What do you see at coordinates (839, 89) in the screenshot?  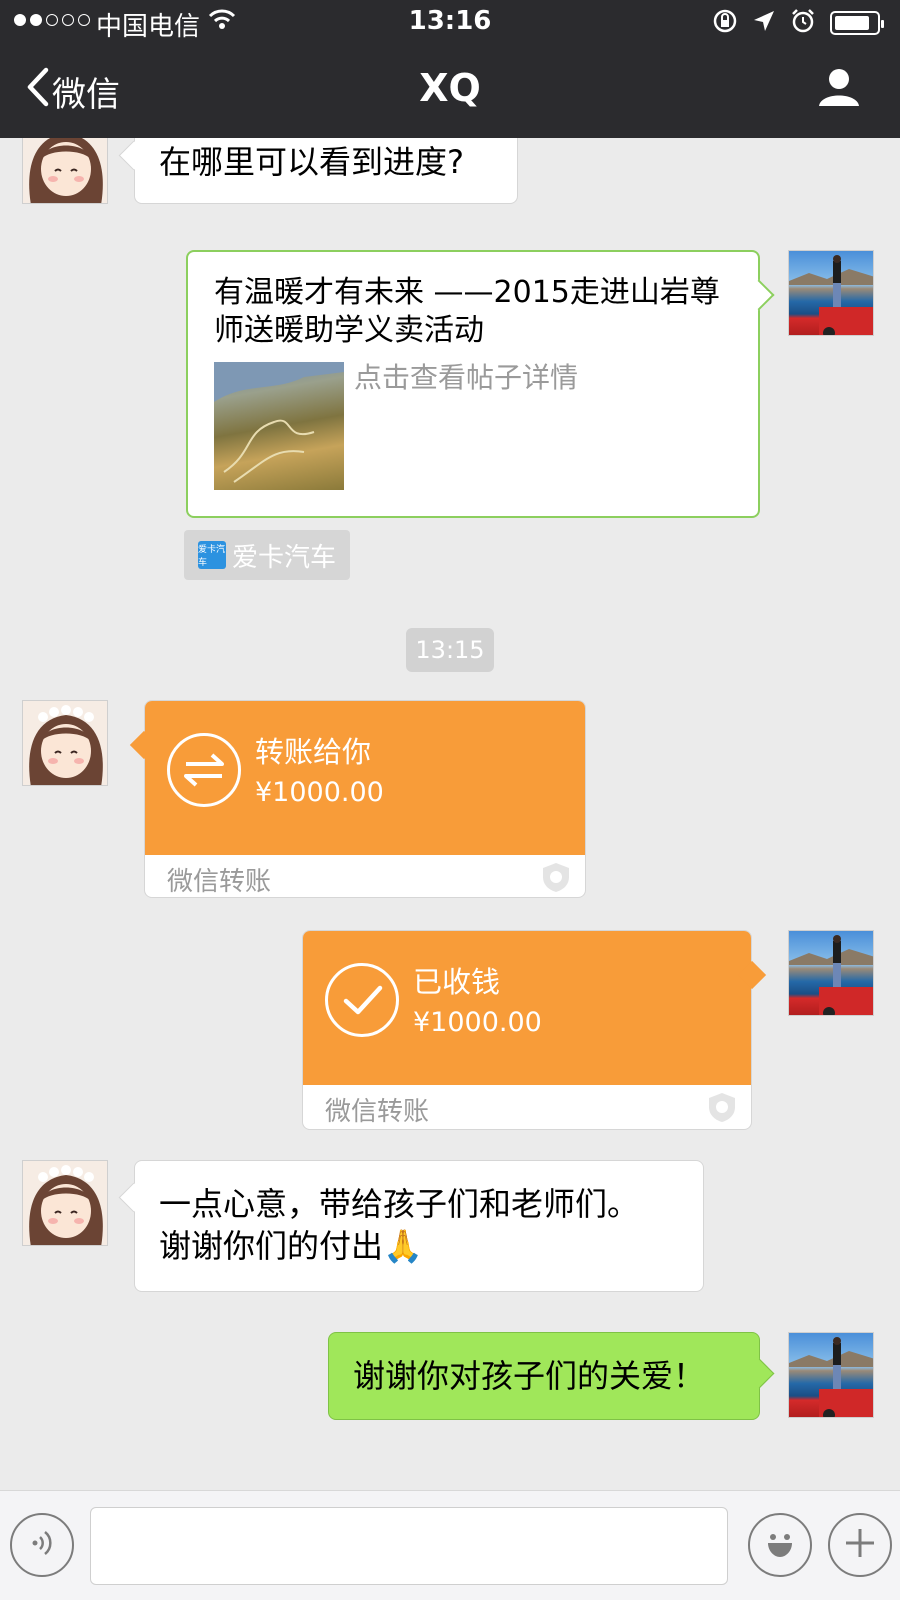 I see `profile-icon` at bounding box center [839, 89].